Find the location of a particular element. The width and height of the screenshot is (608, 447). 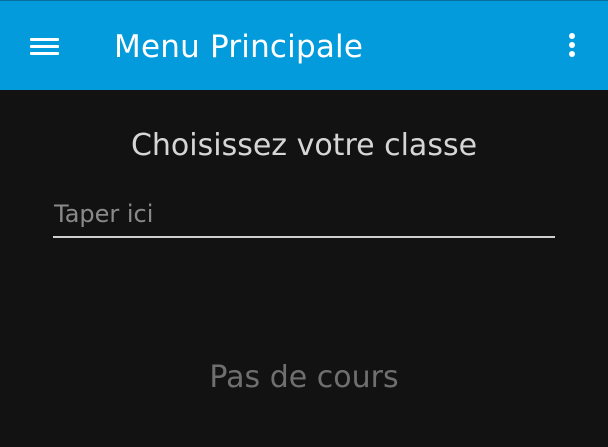

class-search-field is located at coordinates (304, 216).